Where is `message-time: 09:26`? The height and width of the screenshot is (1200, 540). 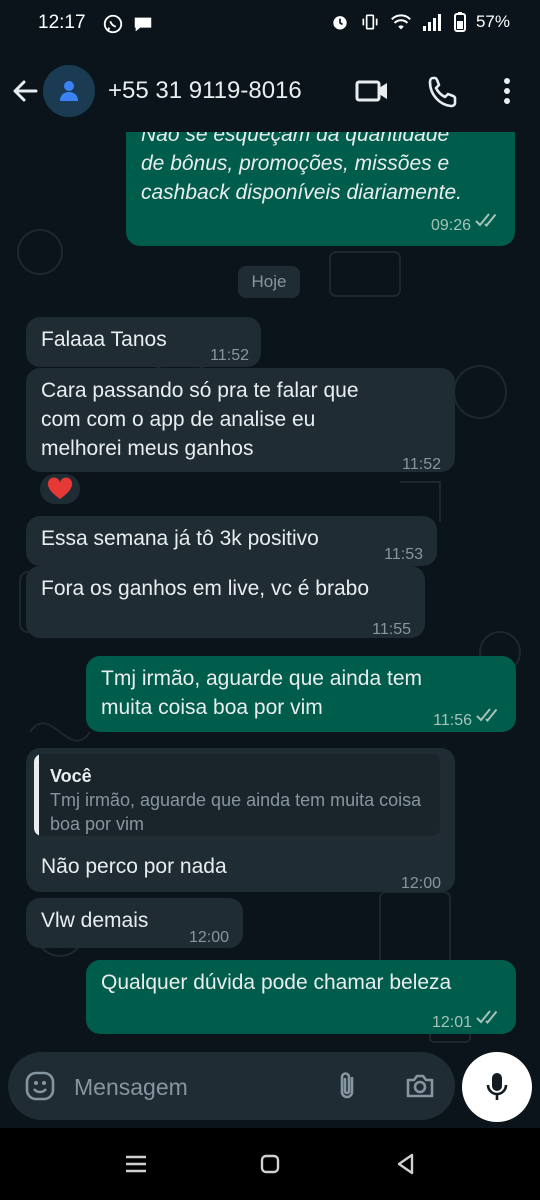 message-time: 09:26 is located at coordinates (450, 225).